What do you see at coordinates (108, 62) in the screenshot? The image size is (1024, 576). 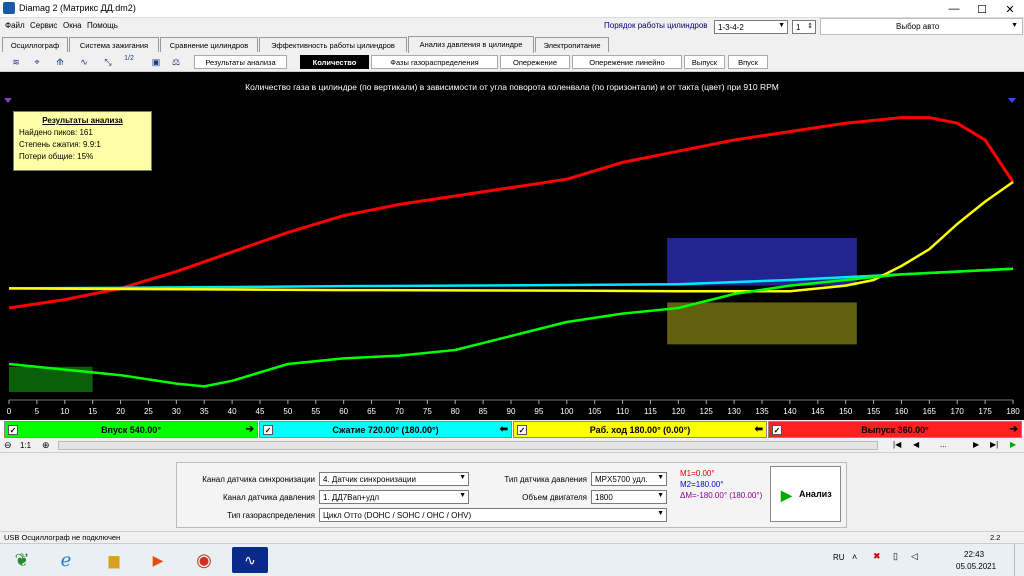 I see `zoom-icon: ⤡` at bounding box center [108, 62].